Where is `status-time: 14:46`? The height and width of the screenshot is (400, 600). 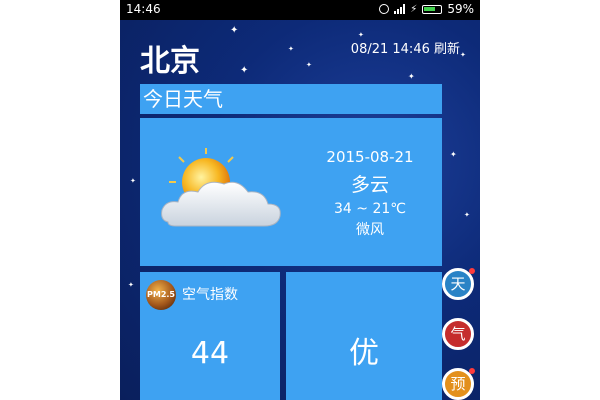 status-time: 14:46 is located at coordinates (143, 9).